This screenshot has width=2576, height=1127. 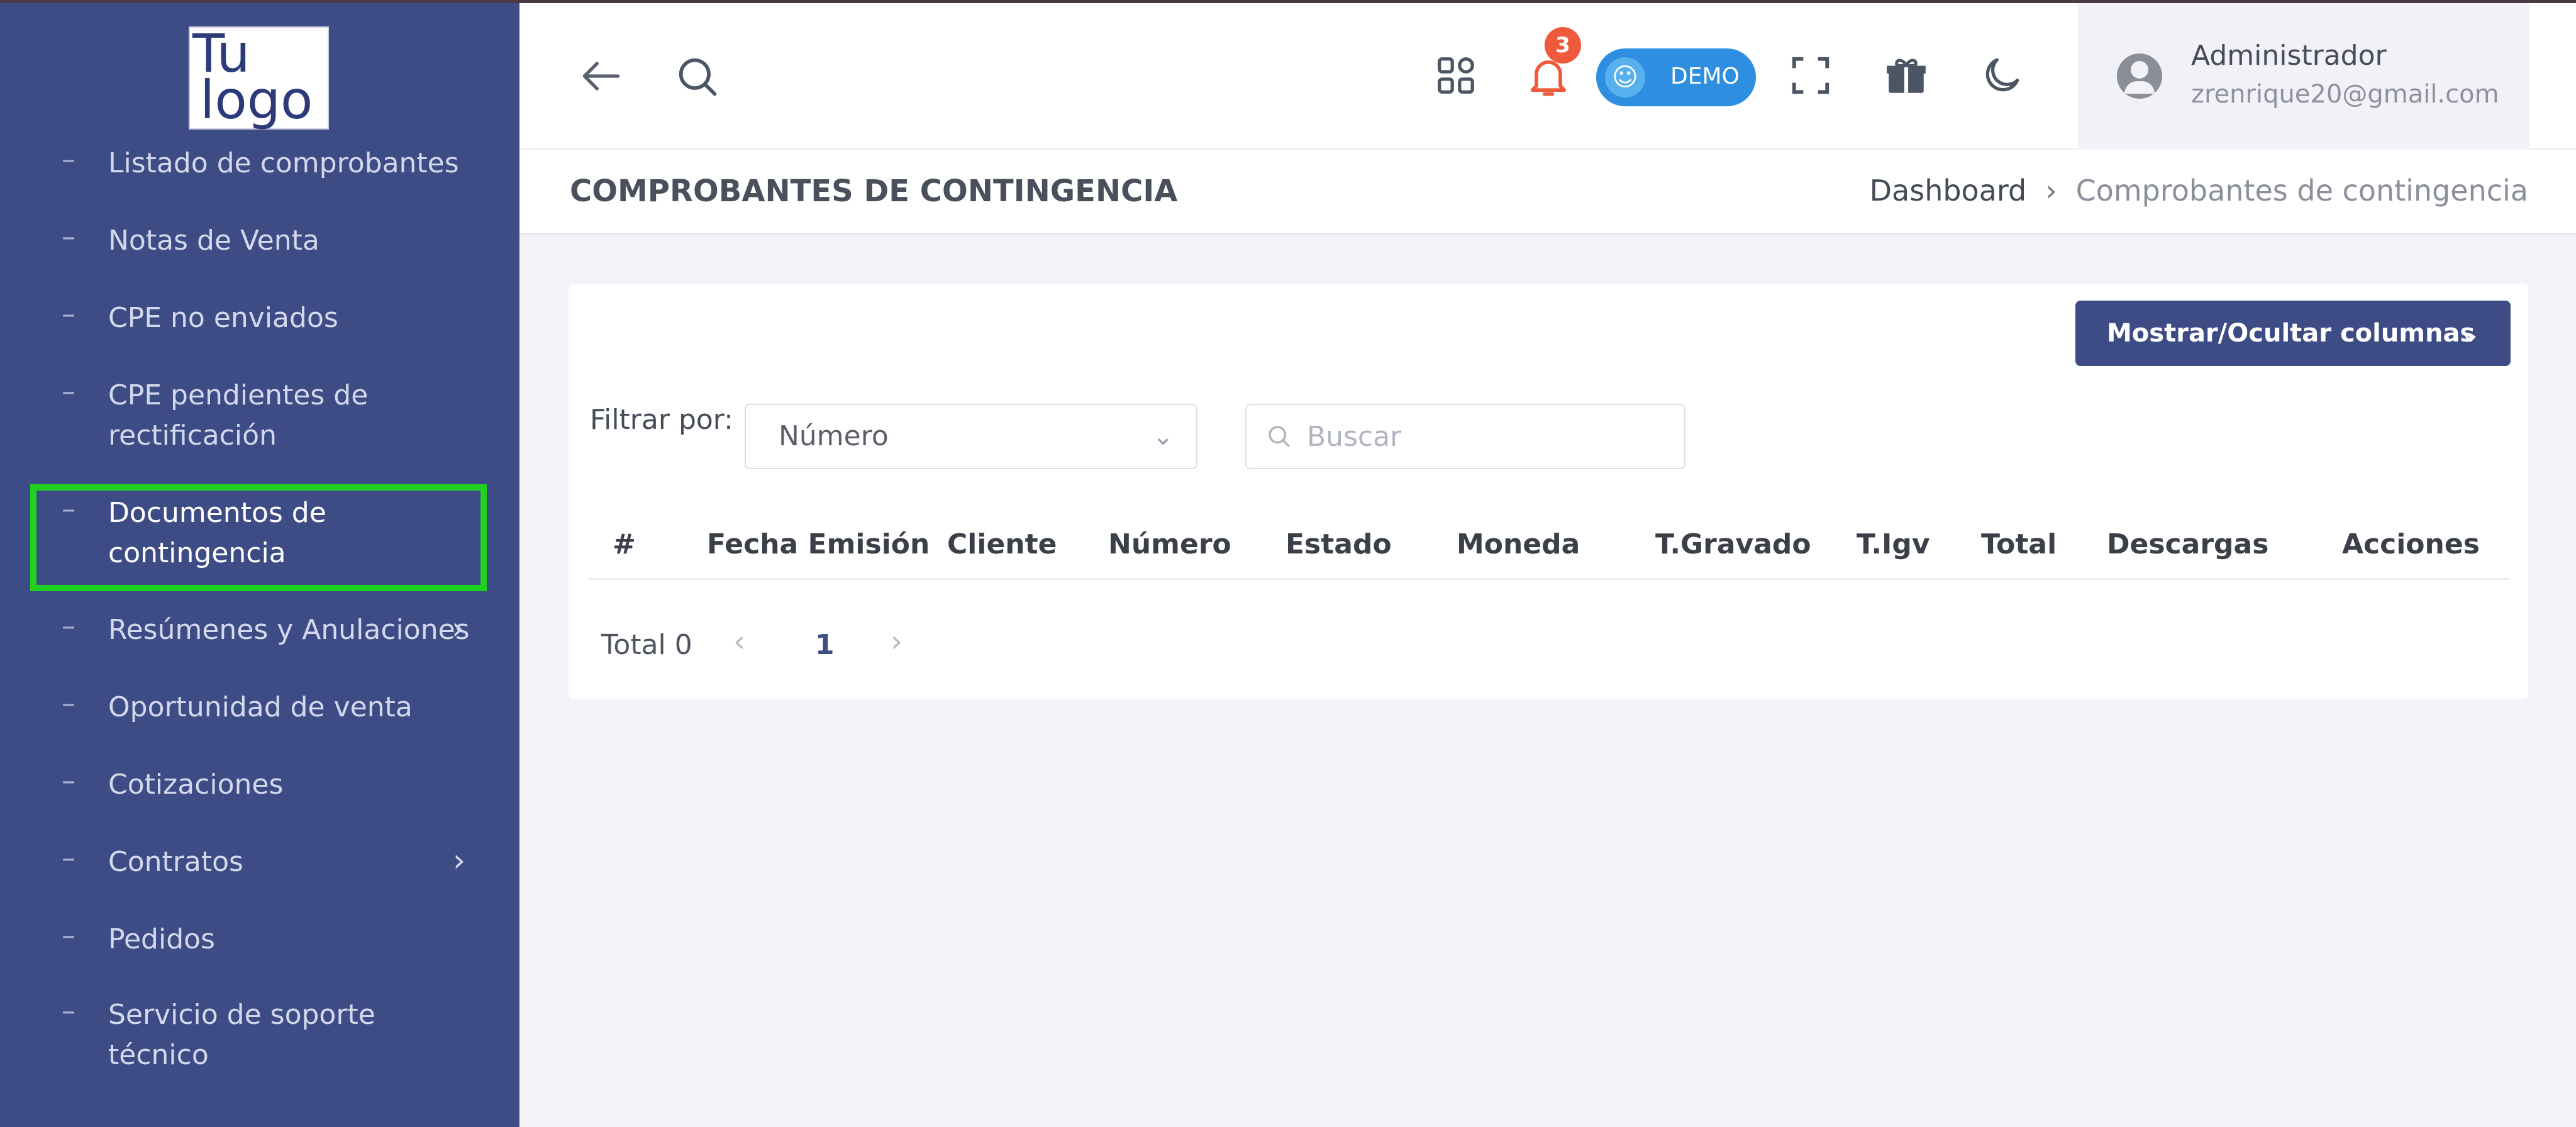 I want to click on sidebar-item-soporte-tecnico: – Servicio de soporte técnico, so click(x=259, y=1035).